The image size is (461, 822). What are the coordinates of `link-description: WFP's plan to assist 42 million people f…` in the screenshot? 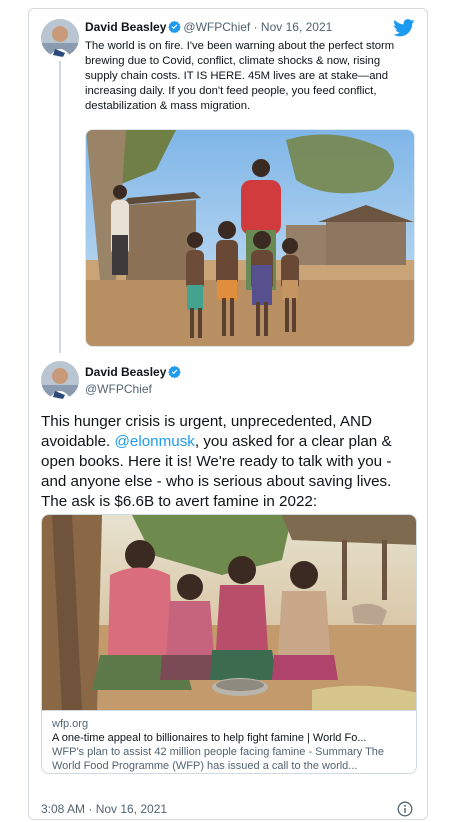 It's located at (218, 759).